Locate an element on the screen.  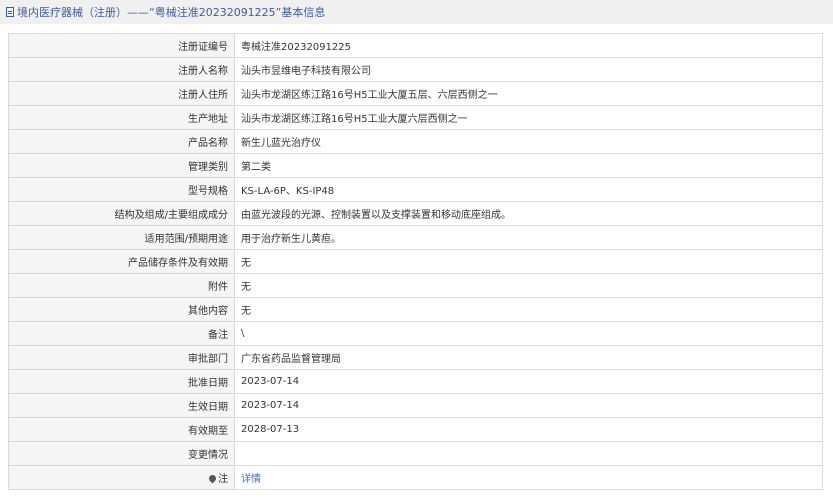
row-label: 注册人住所 is located at coordinates (121, 93).